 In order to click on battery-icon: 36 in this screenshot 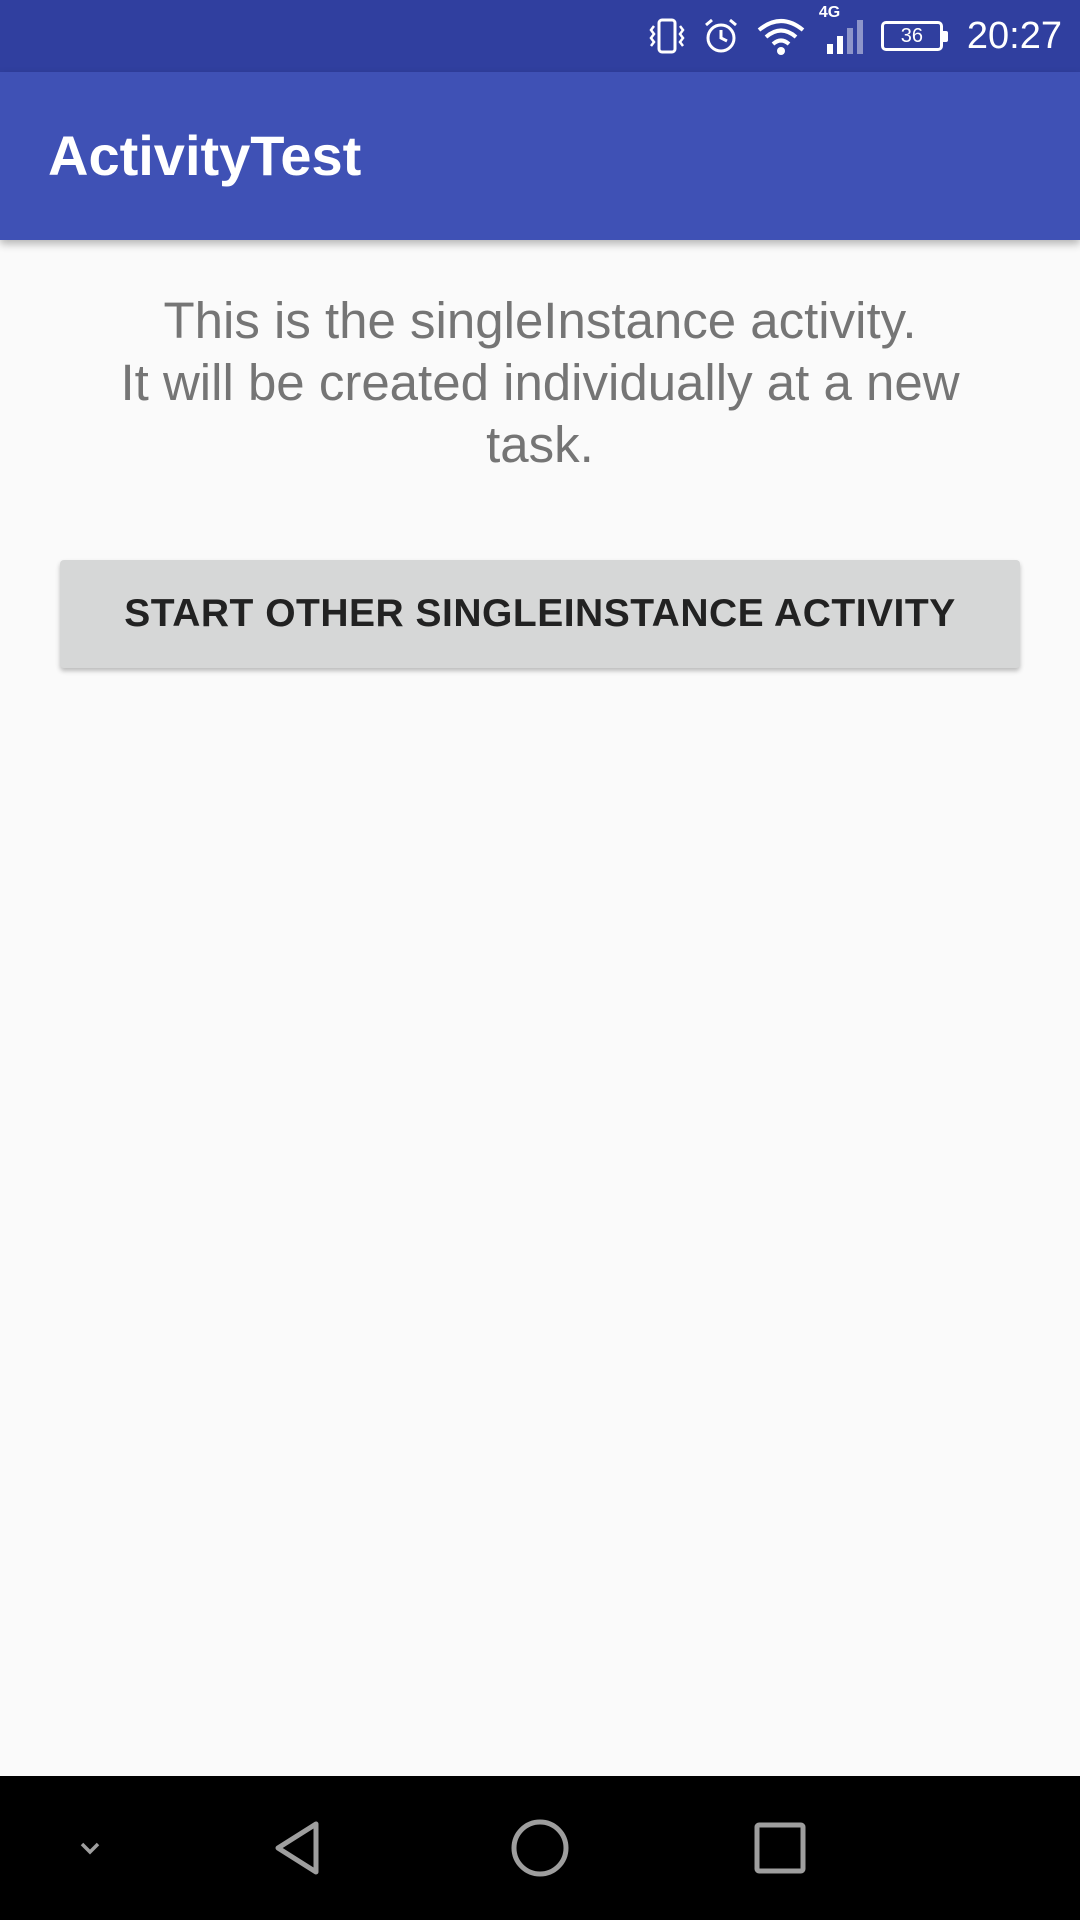, I will do `click(914, 36)`.